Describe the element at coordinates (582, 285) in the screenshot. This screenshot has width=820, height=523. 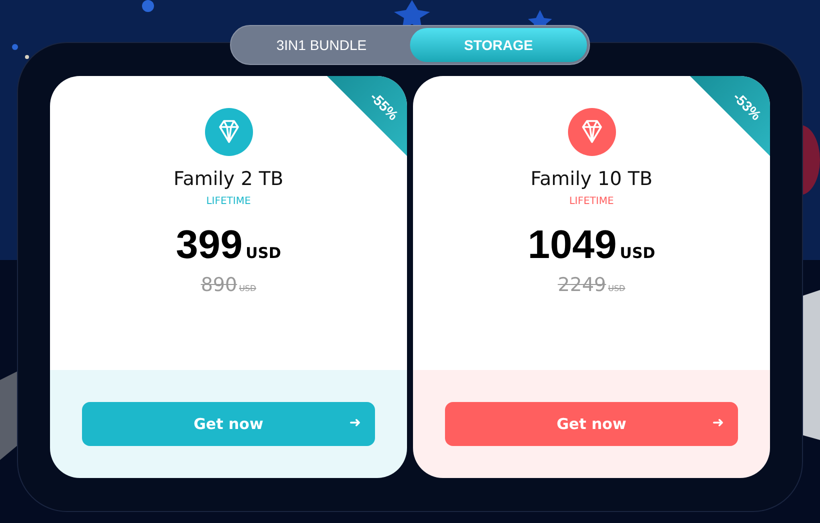
I see `old-price: 2249` at that location.